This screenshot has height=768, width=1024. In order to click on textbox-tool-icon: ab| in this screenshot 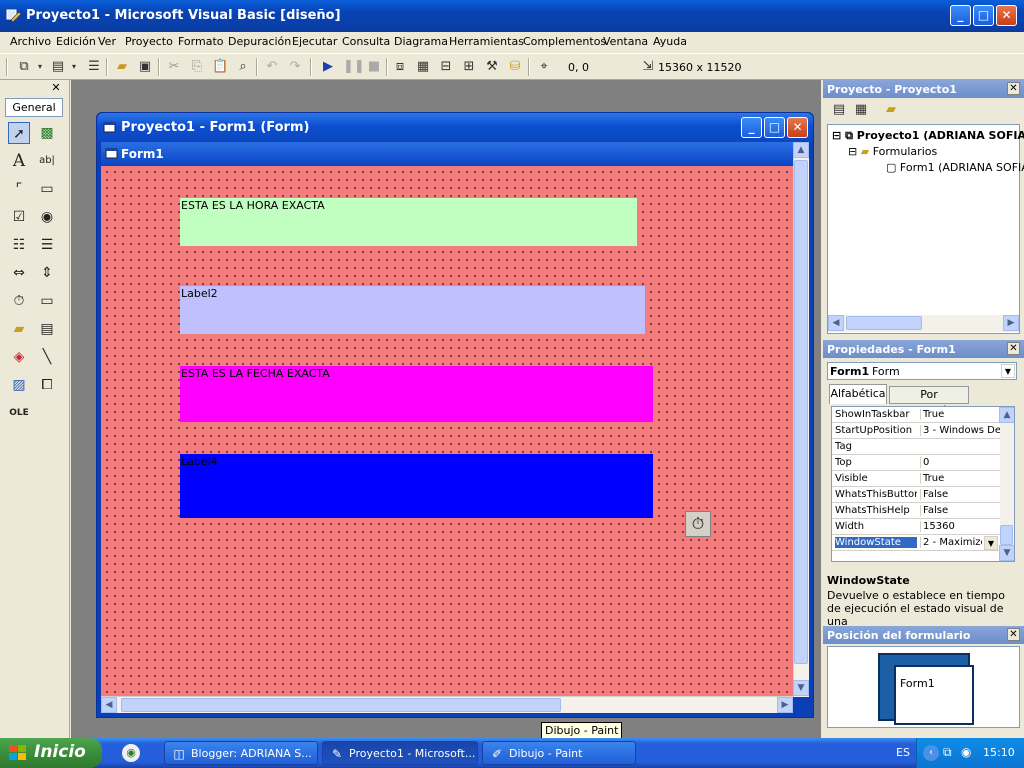, I will do `click(47, 161)`.